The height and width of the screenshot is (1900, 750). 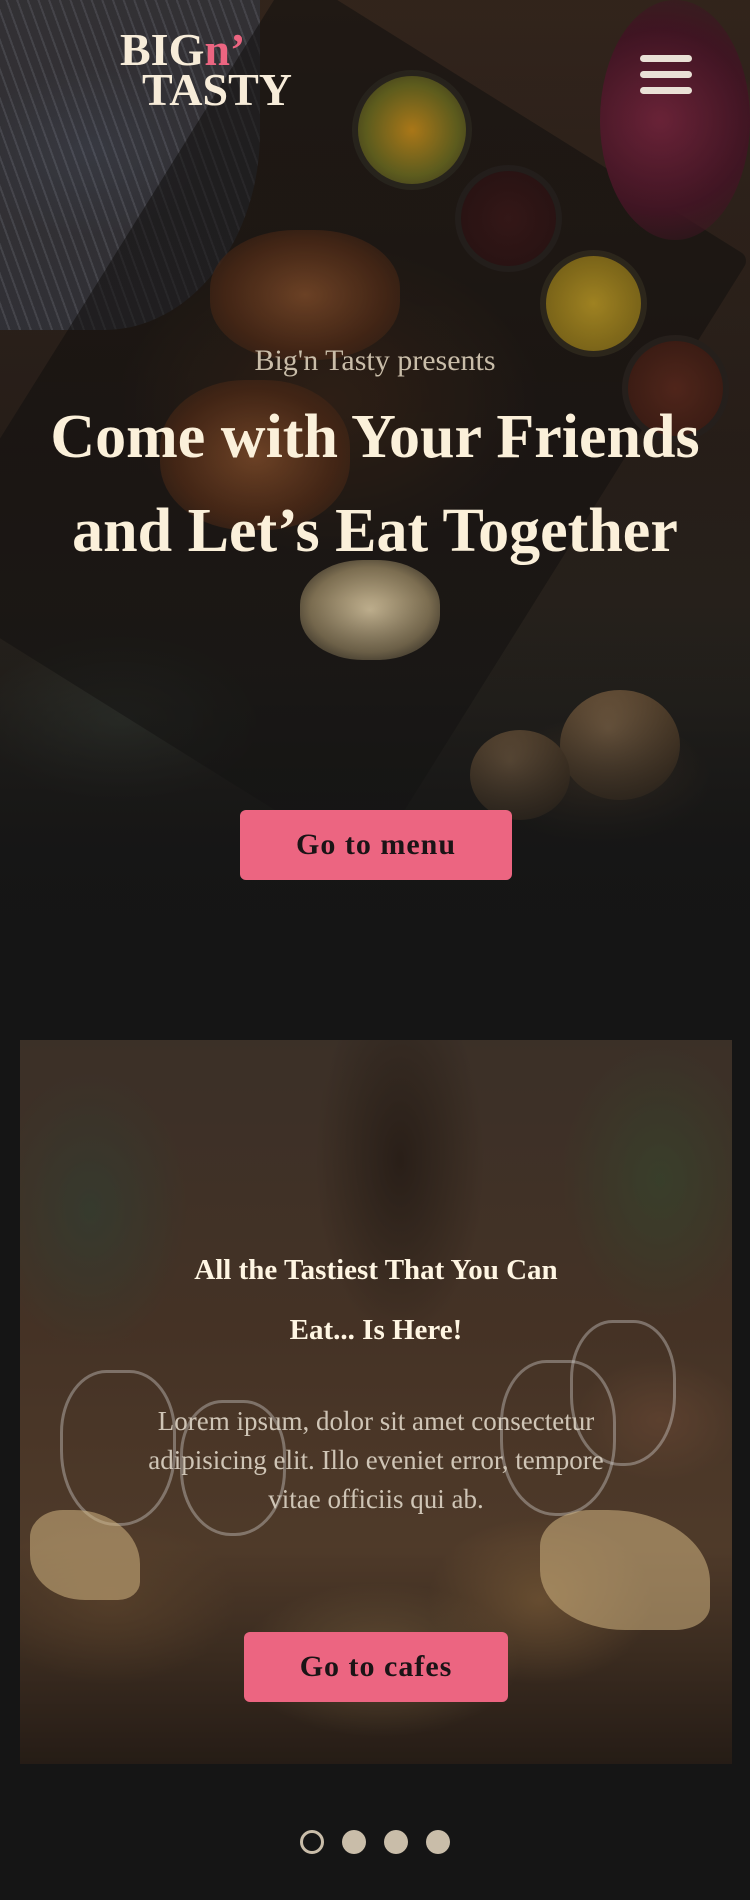 I want to click on go-to-cafes-button: Go to cafes, so click(x=376, y=1667).